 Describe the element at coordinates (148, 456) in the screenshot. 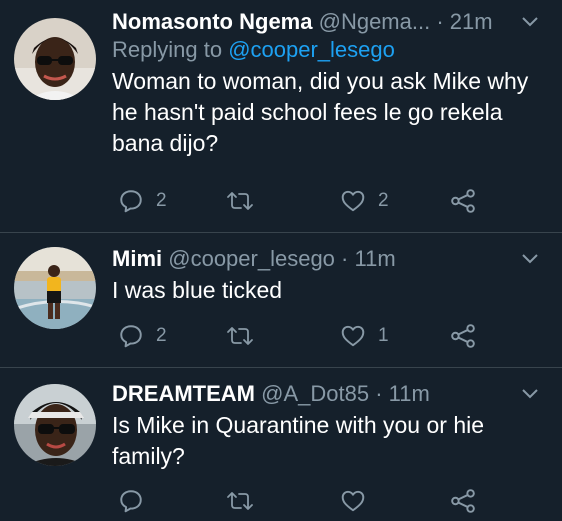

I see `tweet-text-line: family?` at that location.